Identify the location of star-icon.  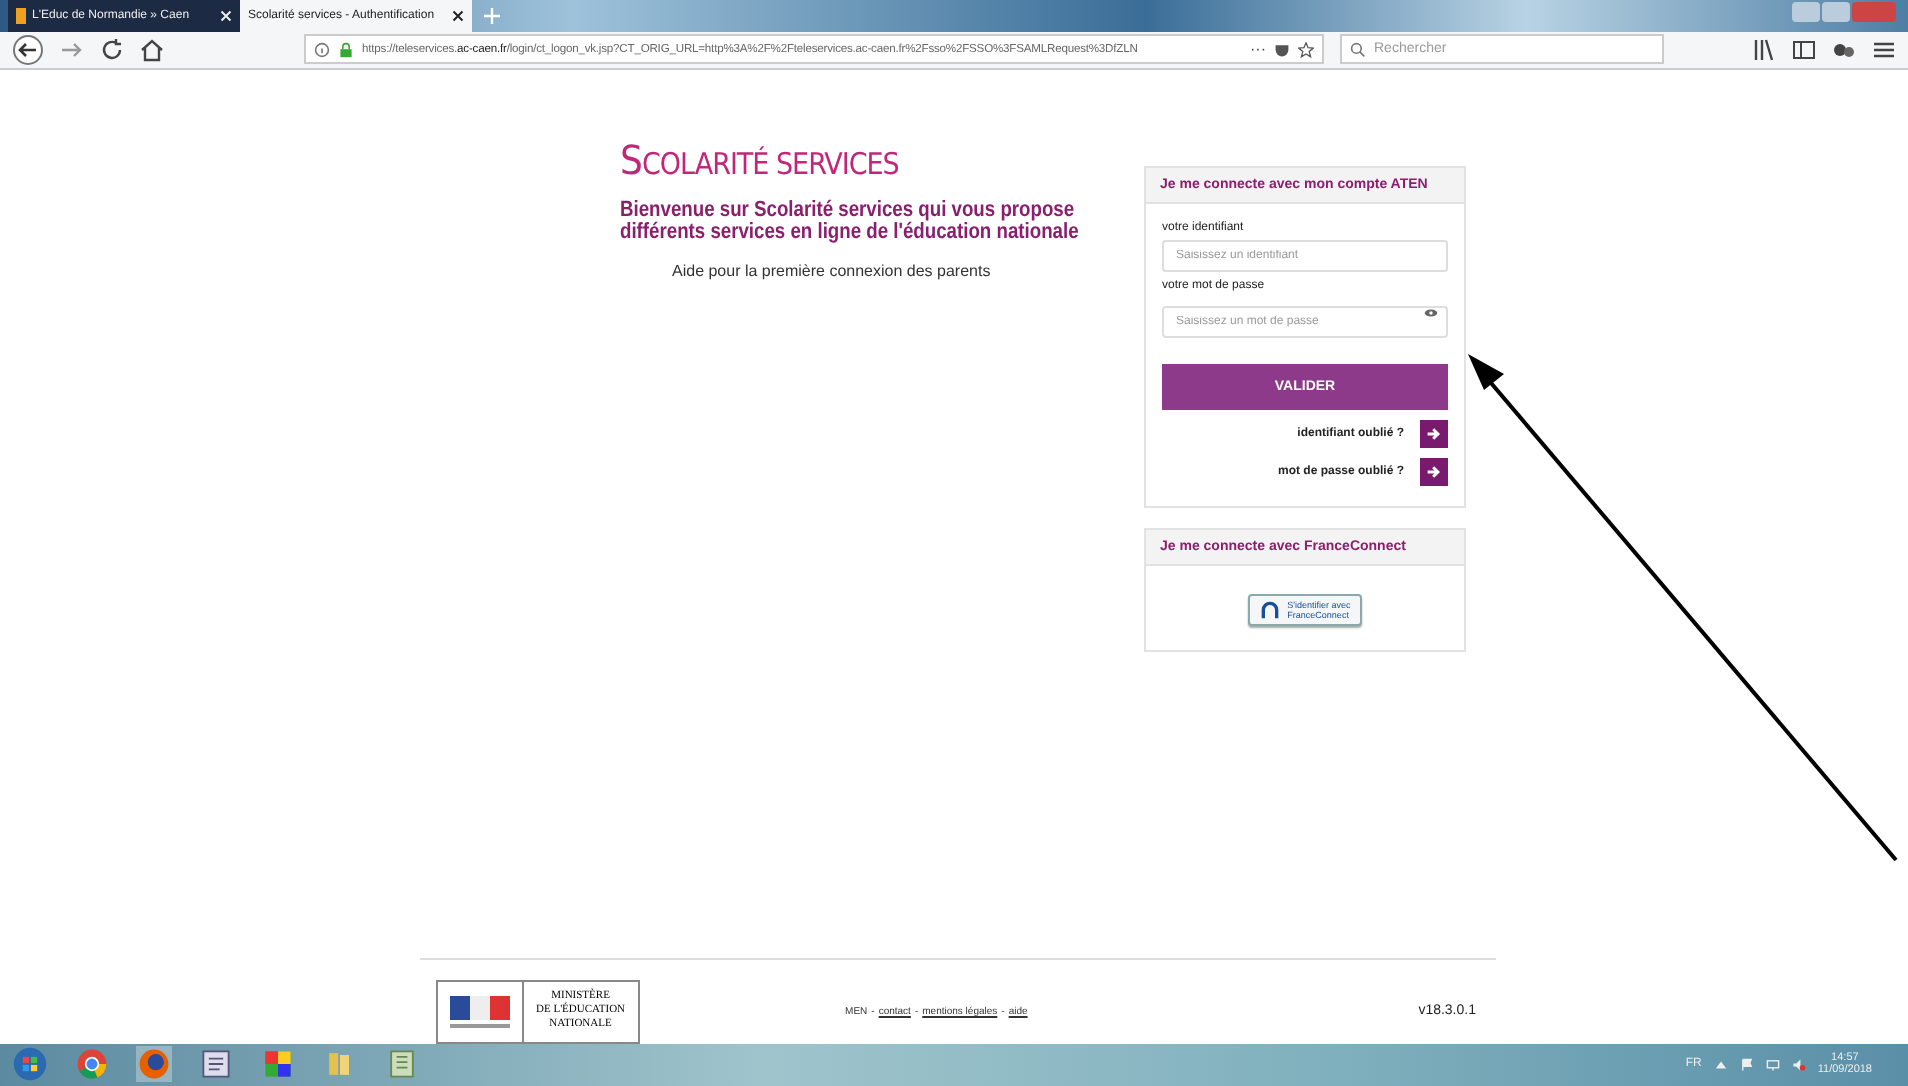
(1306, 49).